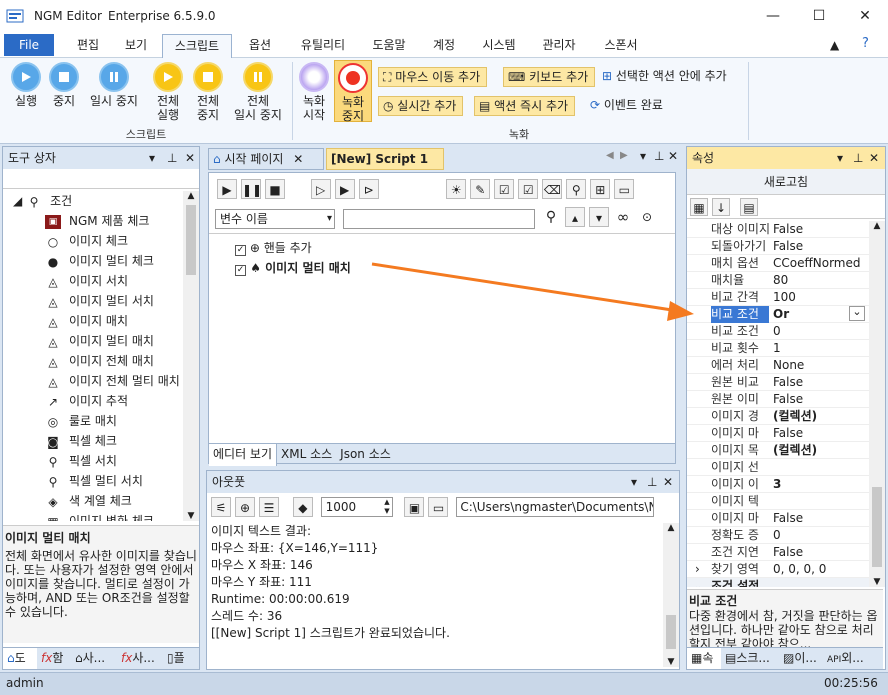  What do you see at coordinates (621, 45) in the screenshot?
I see `tab-sponsor: 스폰서` at bounding box center [621, 45].